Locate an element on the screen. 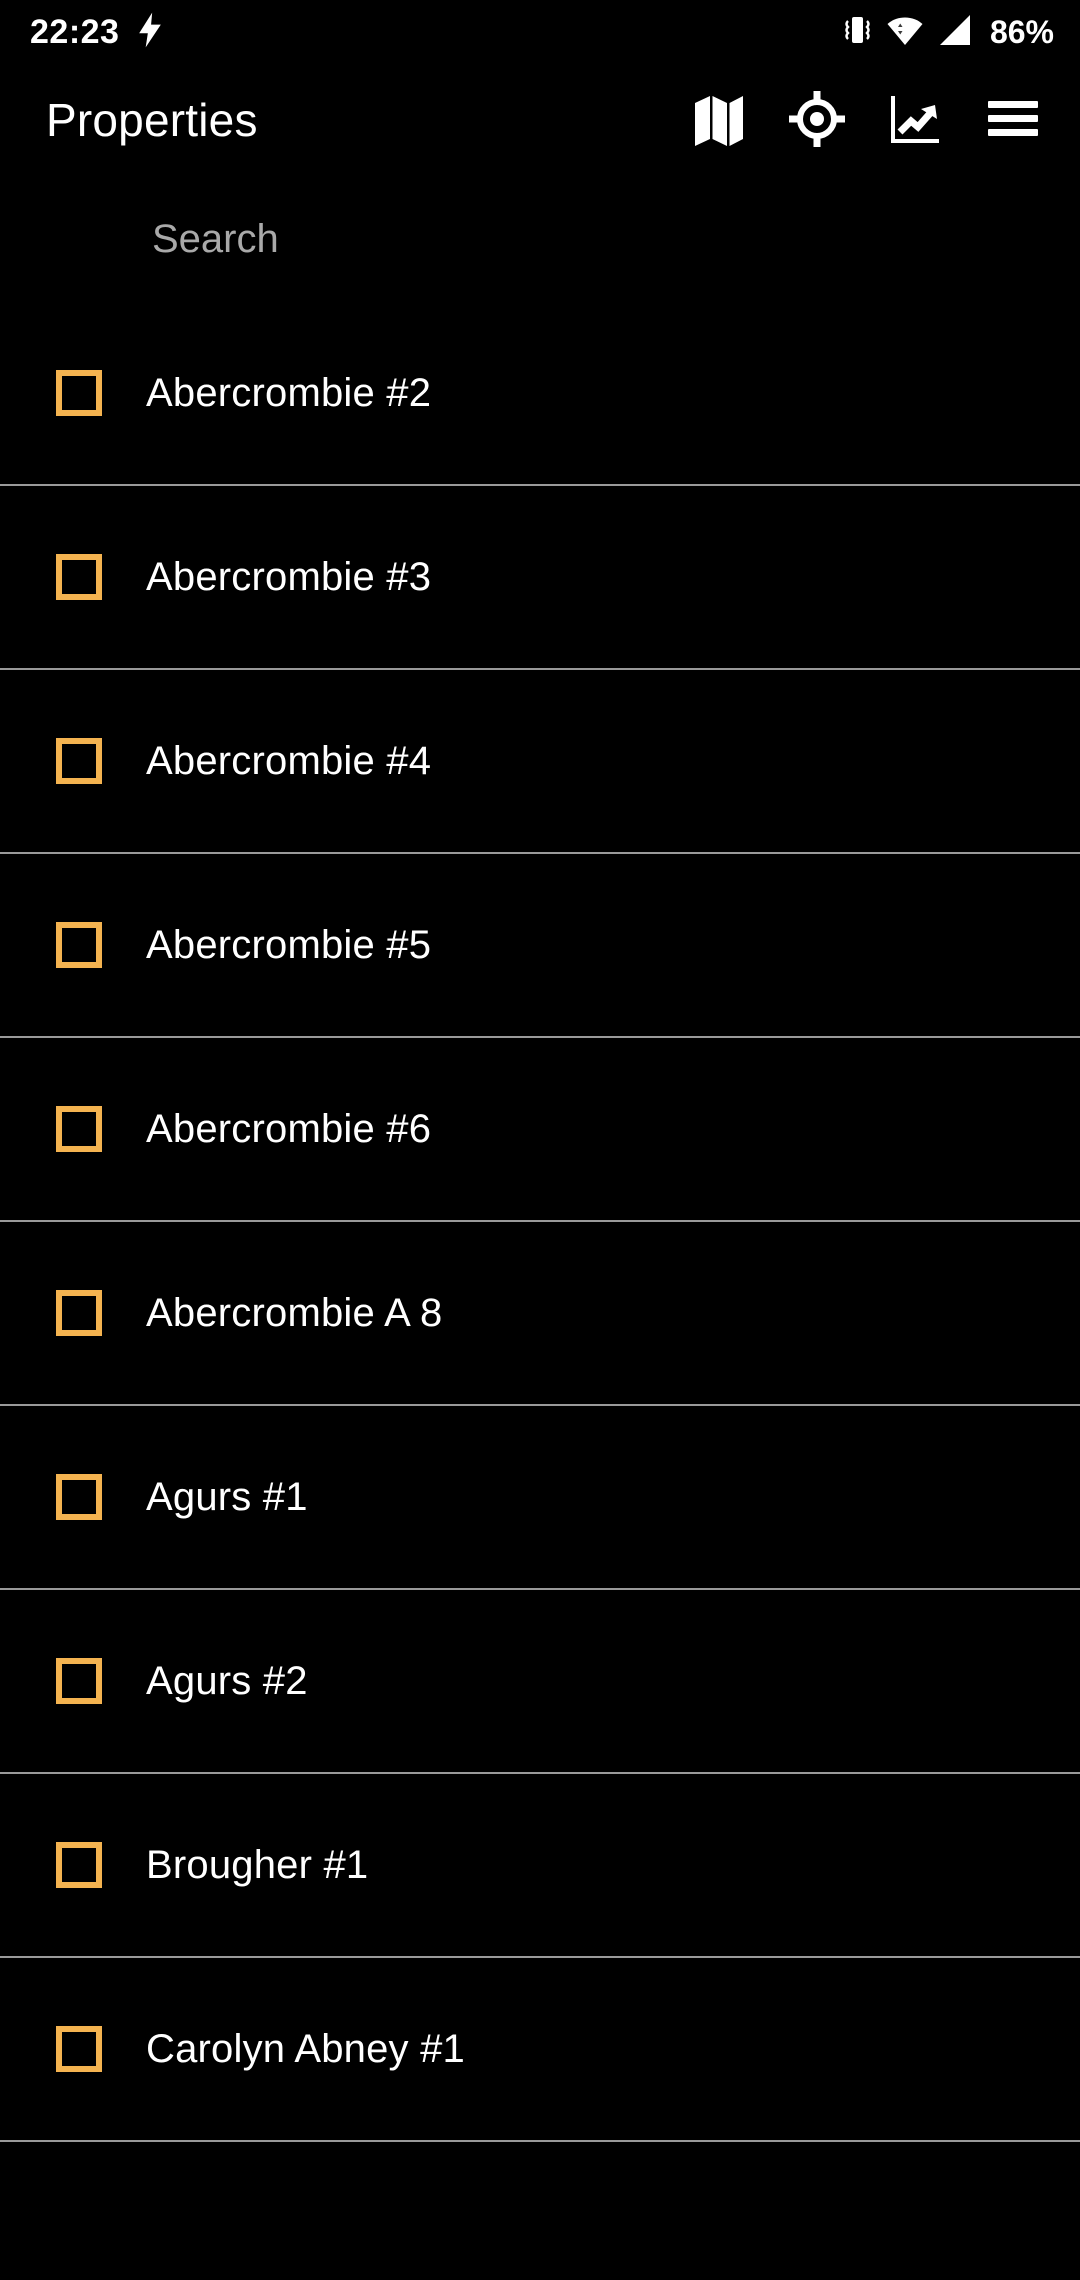  menu-button is located at coordinates (1013, 120).